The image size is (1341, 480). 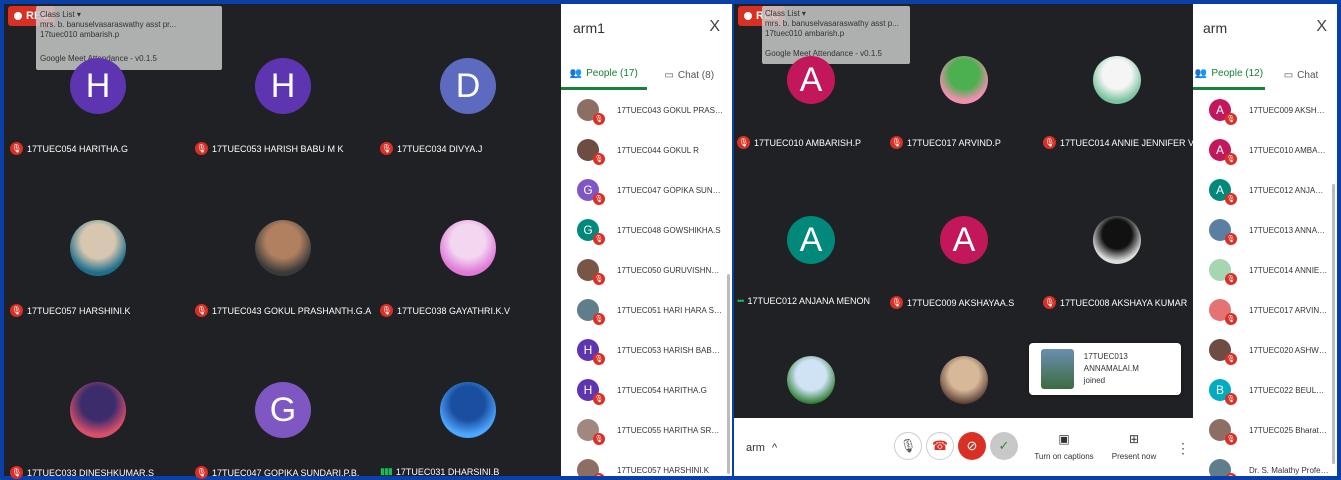 What do you see at coordinates (908, 446) in the screenshot?
I see `microphone-button: 🎙` at bounding box center [908, 446].